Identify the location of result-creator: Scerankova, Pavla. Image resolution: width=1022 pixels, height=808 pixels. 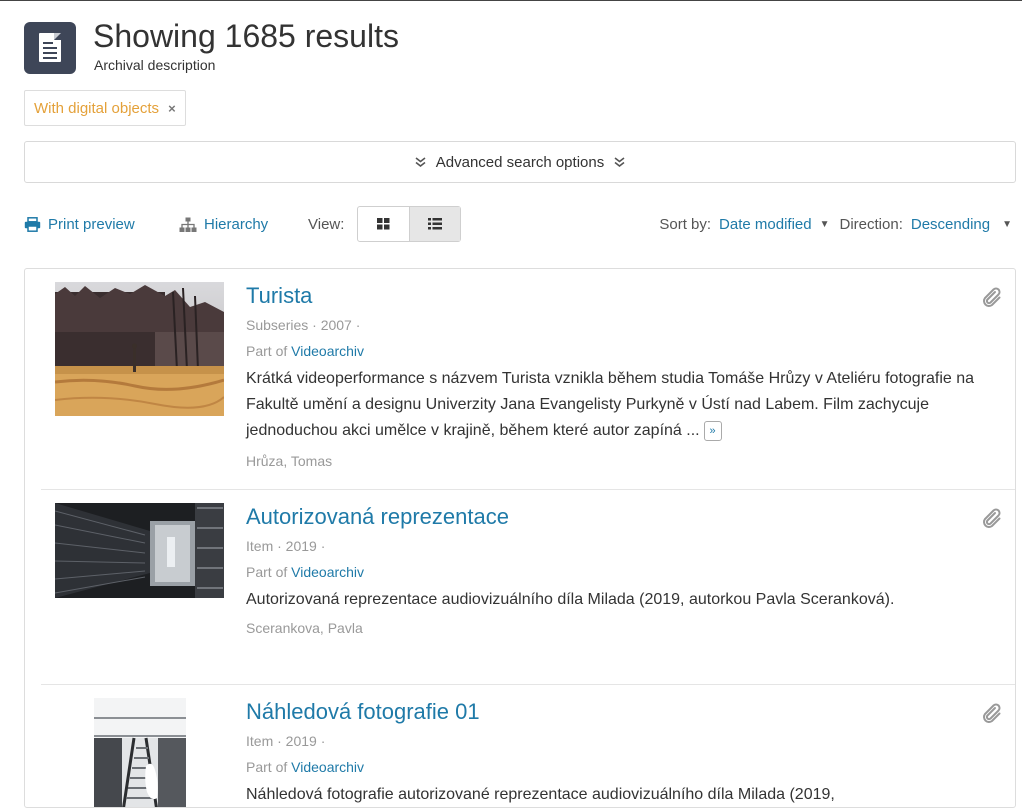
(304, 628).